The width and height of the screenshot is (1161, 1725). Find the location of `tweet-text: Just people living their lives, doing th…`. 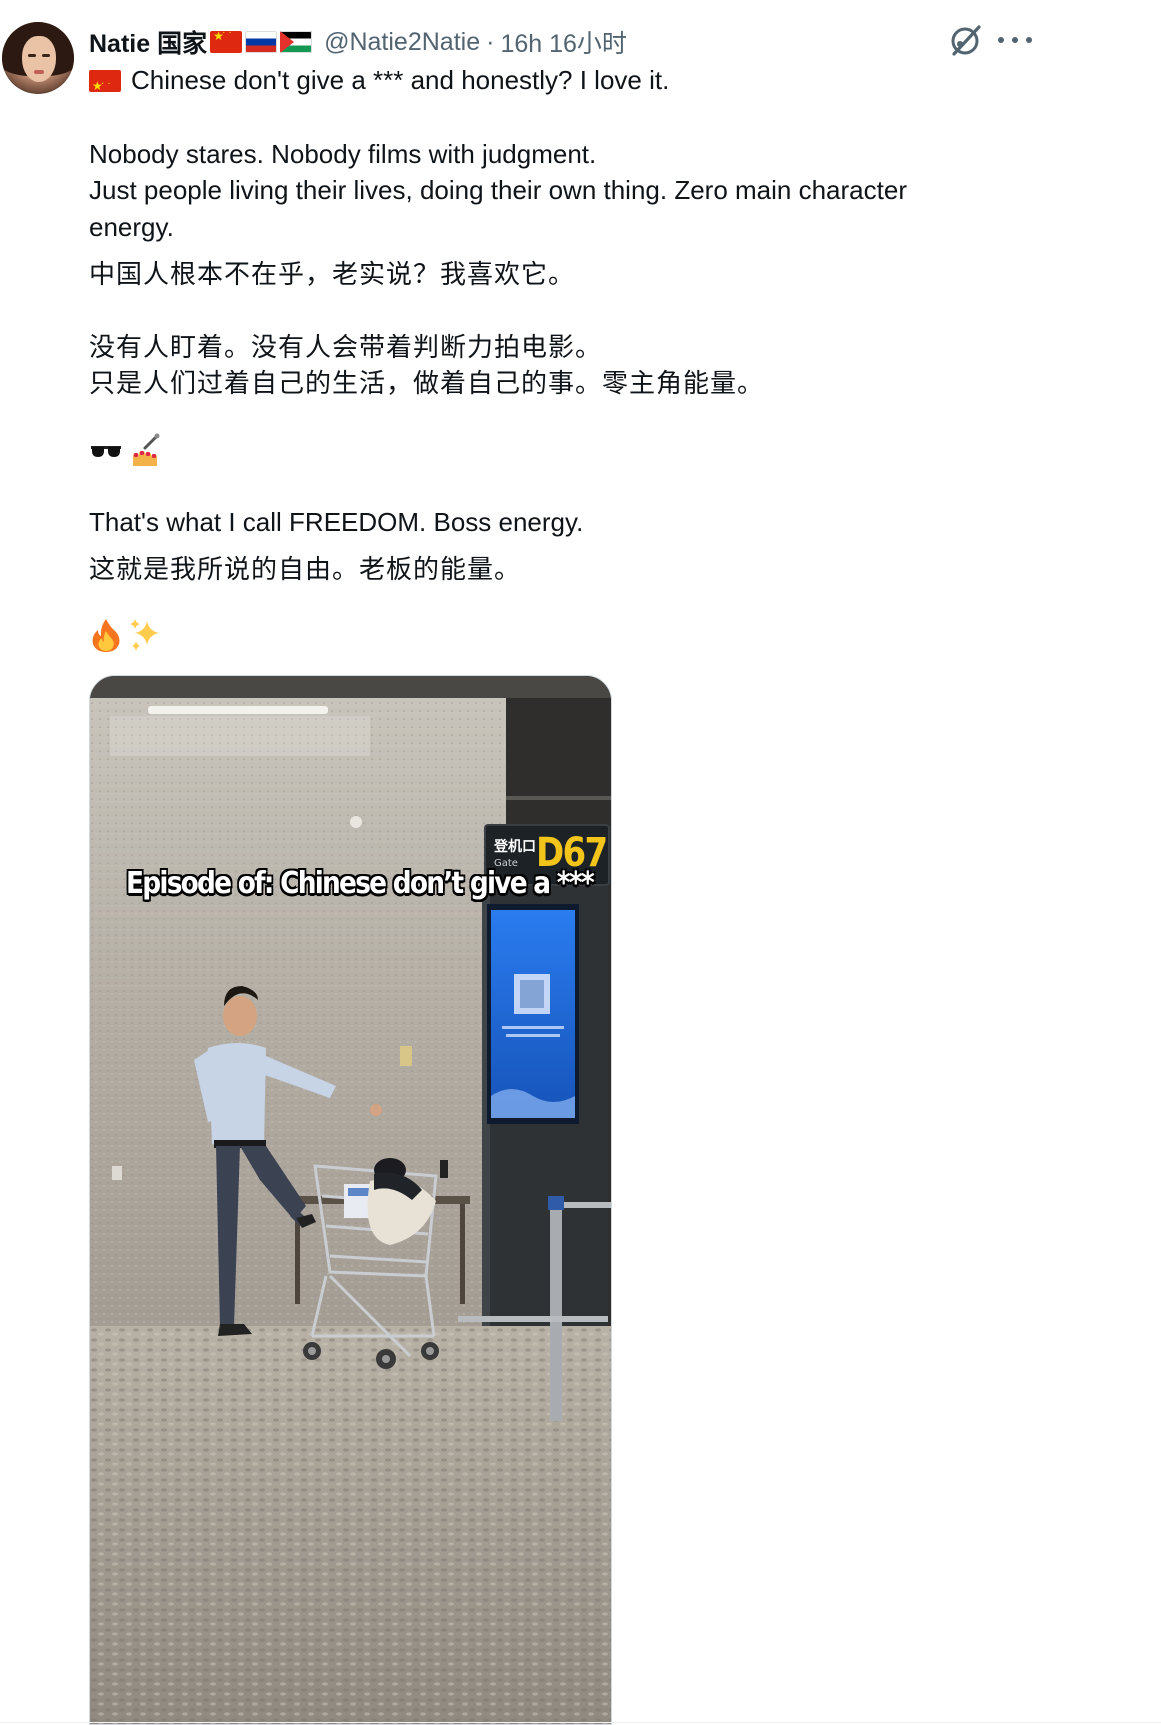

tweet-text: Just people living their lives, doing th… is located at coordinates (498, 190).